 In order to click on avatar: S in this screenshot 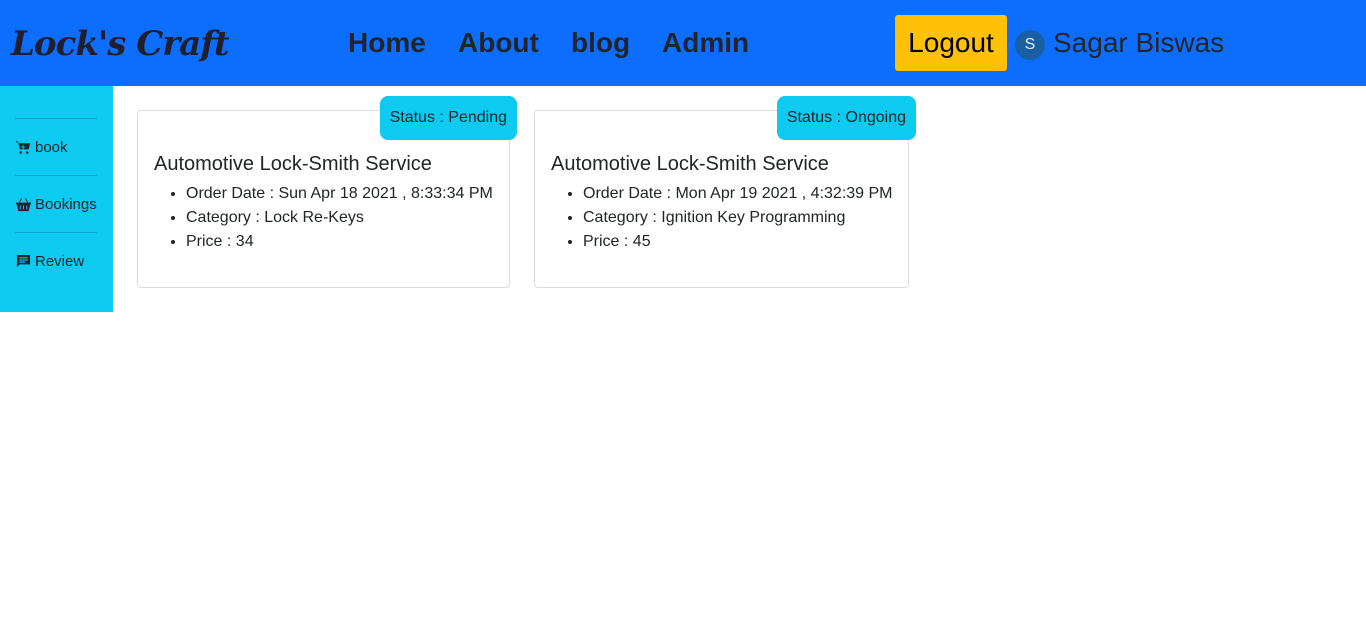, I will do `click(1030, 45)`.